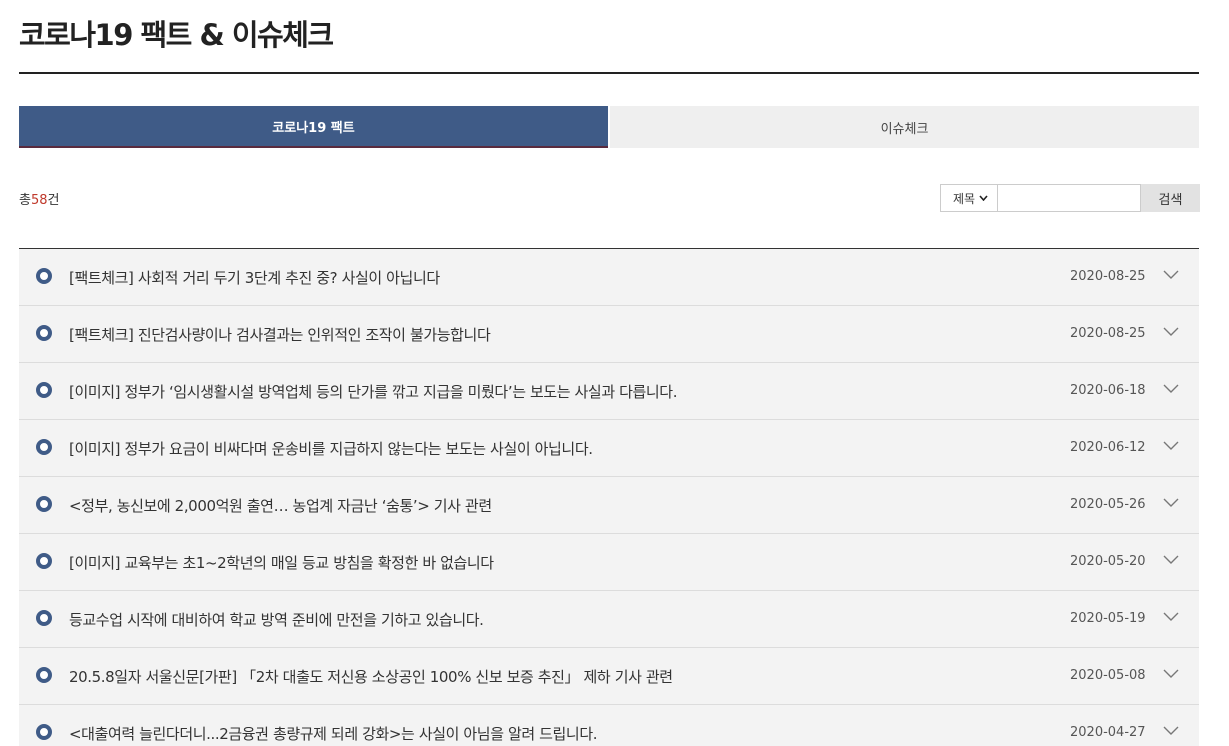  What do you see at coordinates (609, 73) in the screenshot?
I see `title-divider` at bounding box center [609, 73].